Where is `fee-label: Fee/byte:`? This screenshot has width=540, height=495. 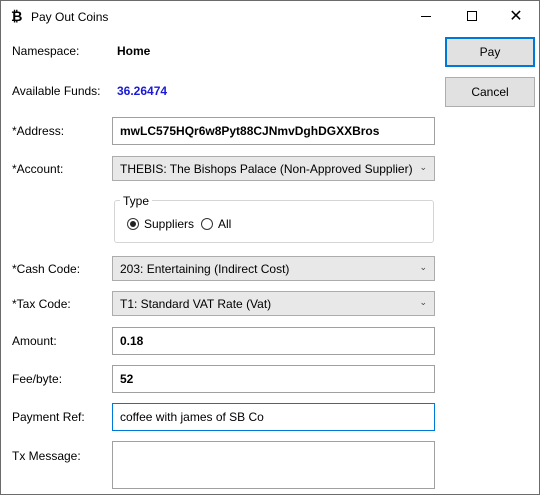
fee-label: Fee/byte: is located at coordinates (37, 379).